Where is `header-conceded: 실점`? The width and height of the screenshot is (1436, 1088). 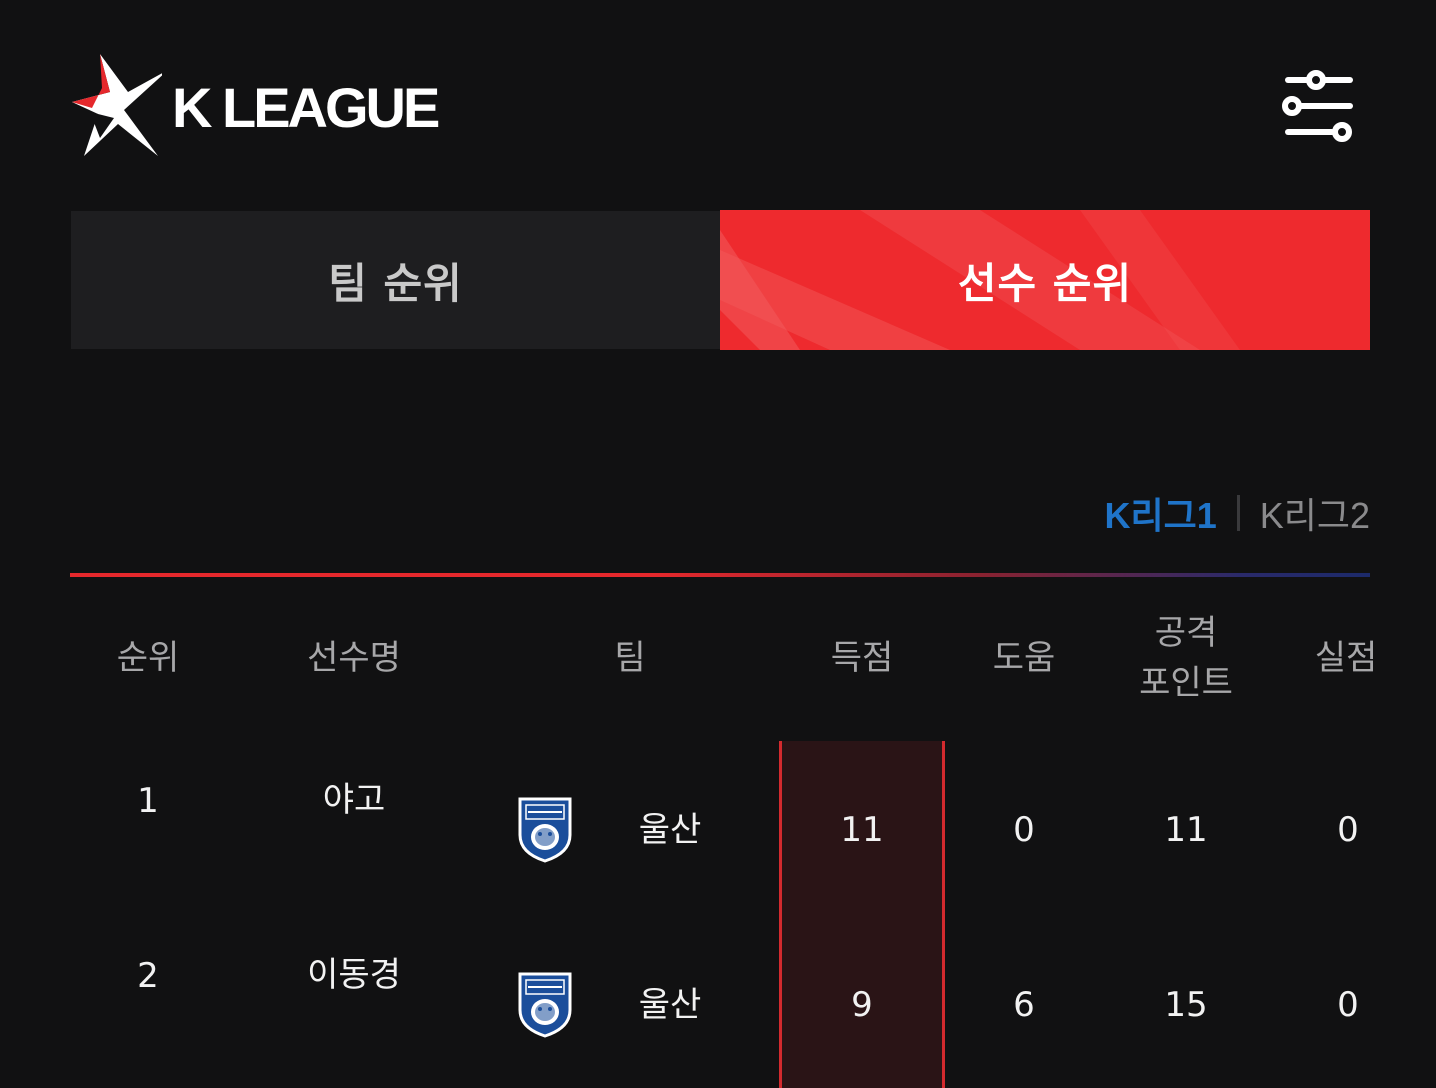
header-conceded: 실점 is located at coordinates (1346, 658).